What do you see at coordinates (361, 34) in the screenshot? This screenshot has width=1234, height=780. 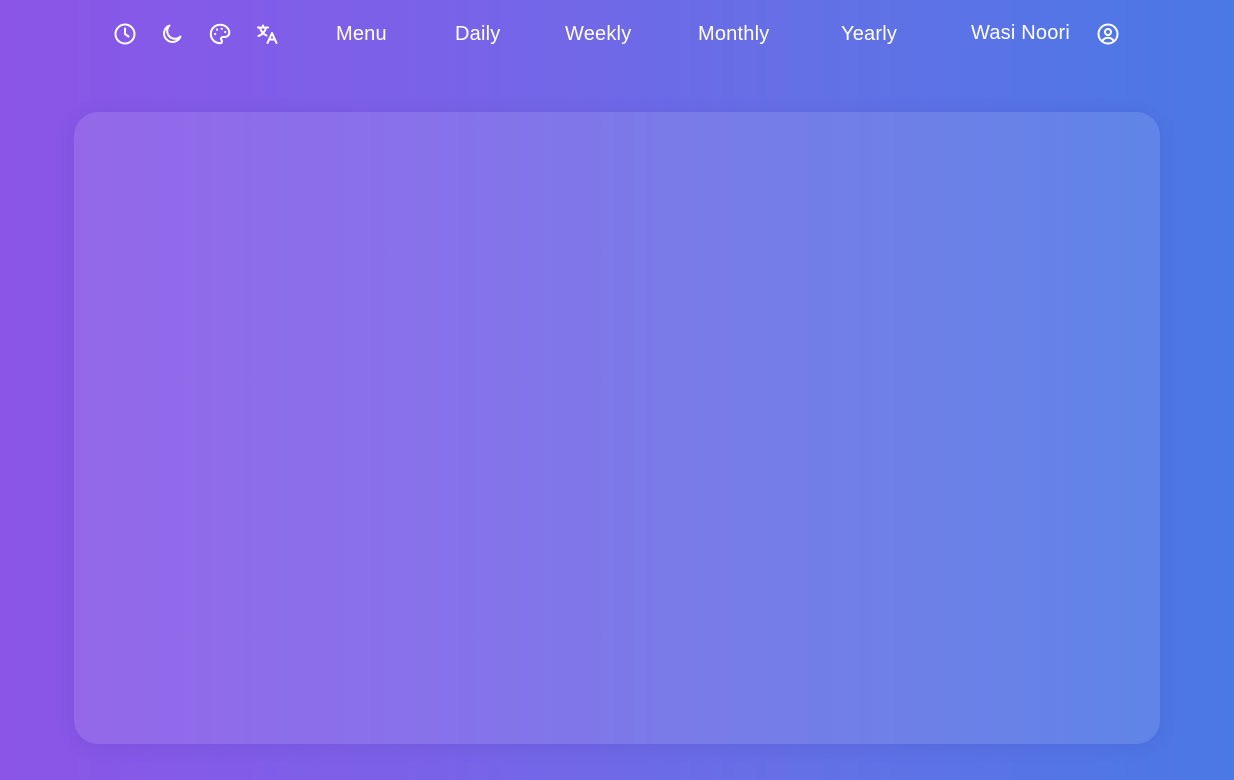 I see `nav-menu: Menu` at bounding box center [361, 34].